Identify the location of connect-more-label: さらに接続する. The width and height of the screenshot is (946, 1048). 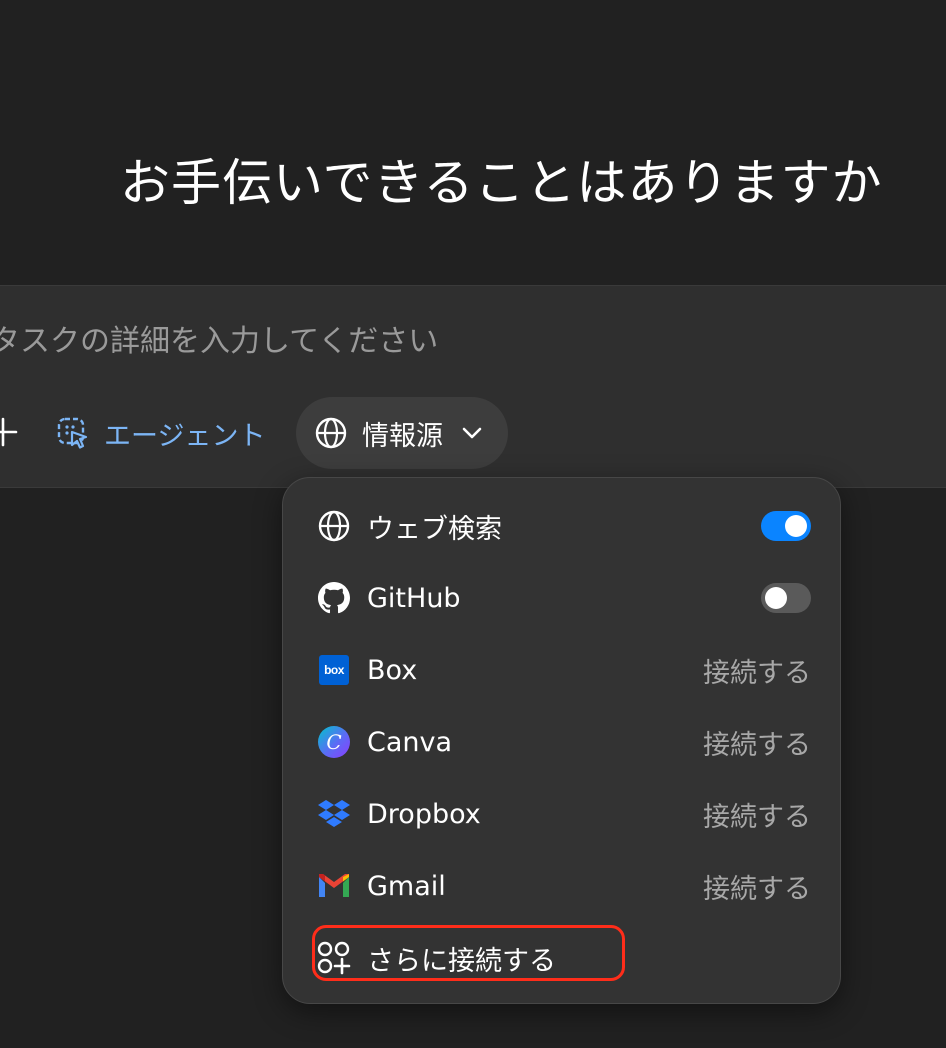
(461, 961).